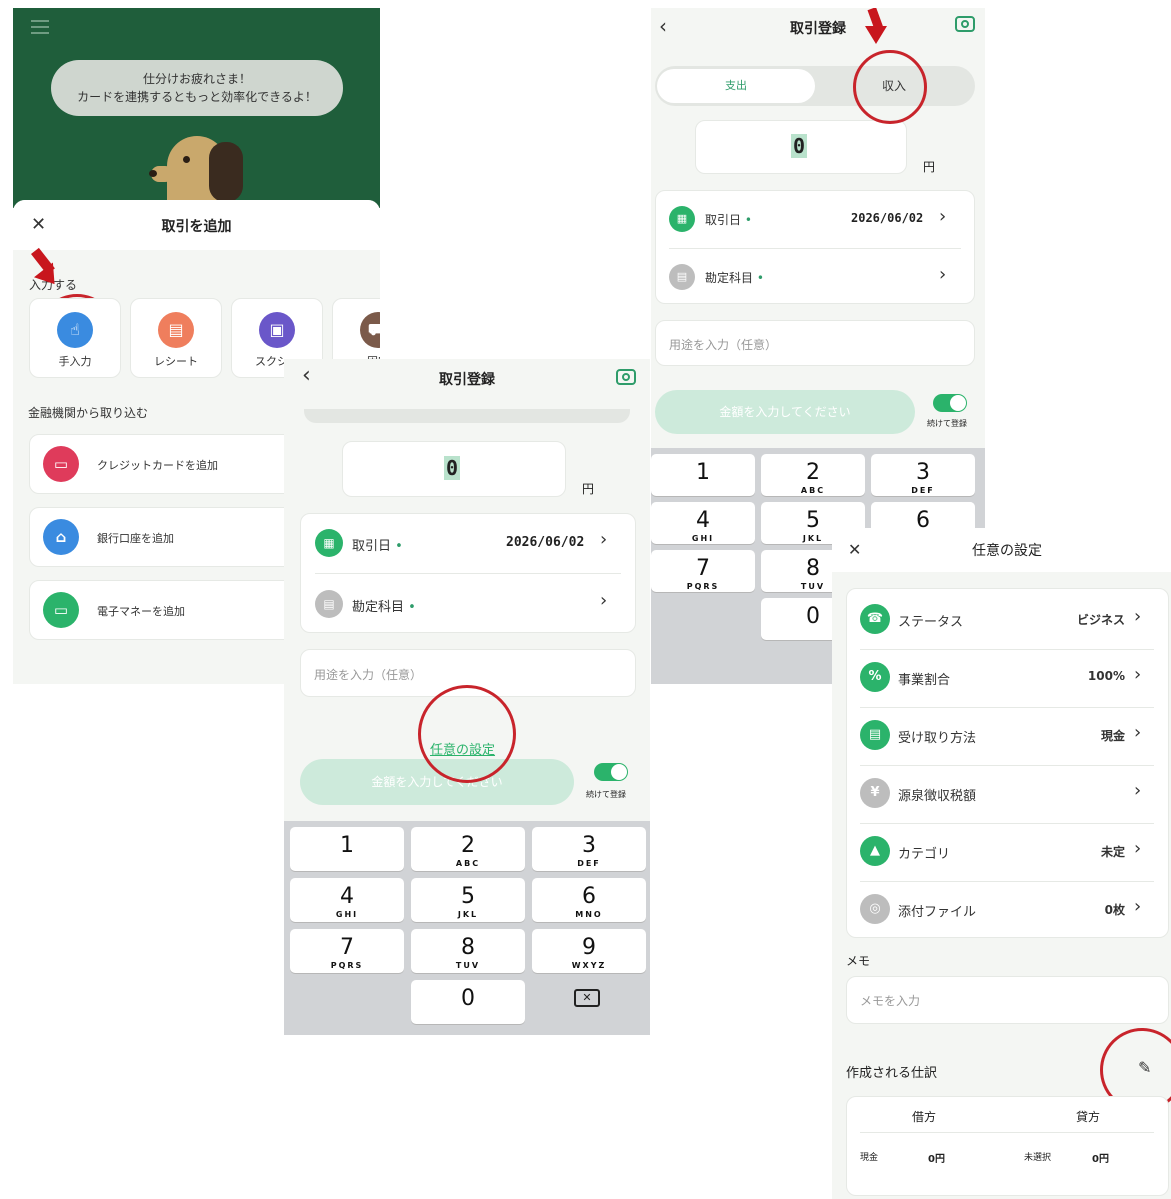 Image resolution: width=1171 pixels, height=1199 pixels. I want to click on key-letters: PQRS, so click(703, 586).